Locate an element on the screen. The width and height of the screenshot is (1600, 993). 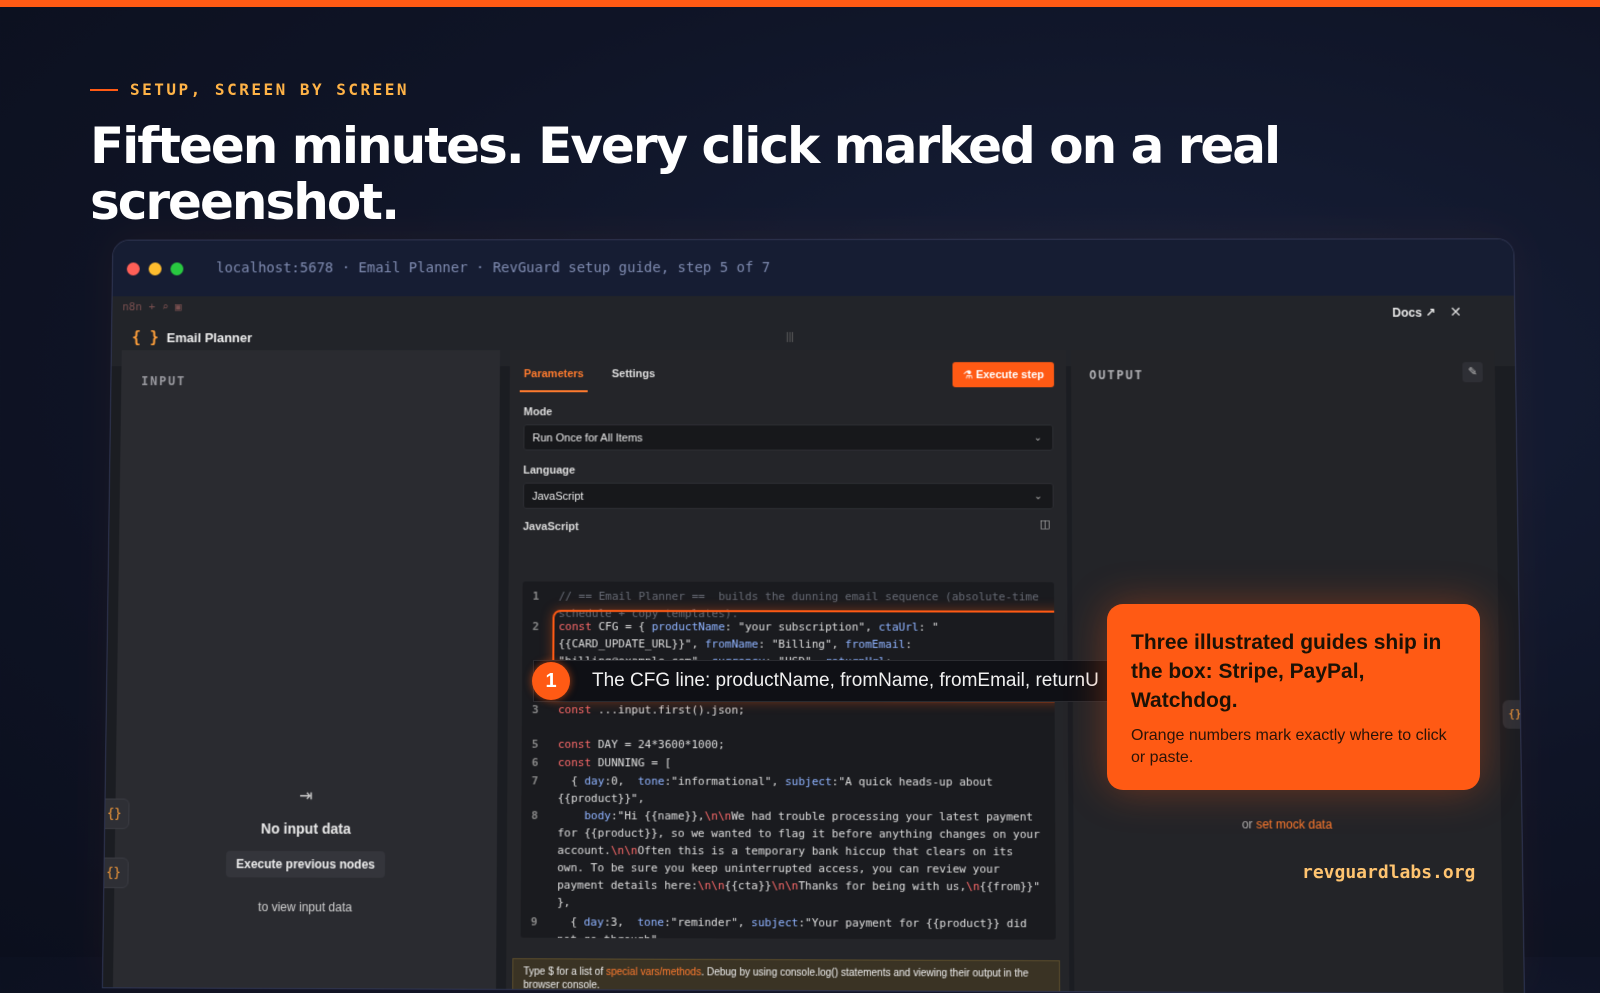
close-icon: ✕ is located at coordinates (1456, 312).